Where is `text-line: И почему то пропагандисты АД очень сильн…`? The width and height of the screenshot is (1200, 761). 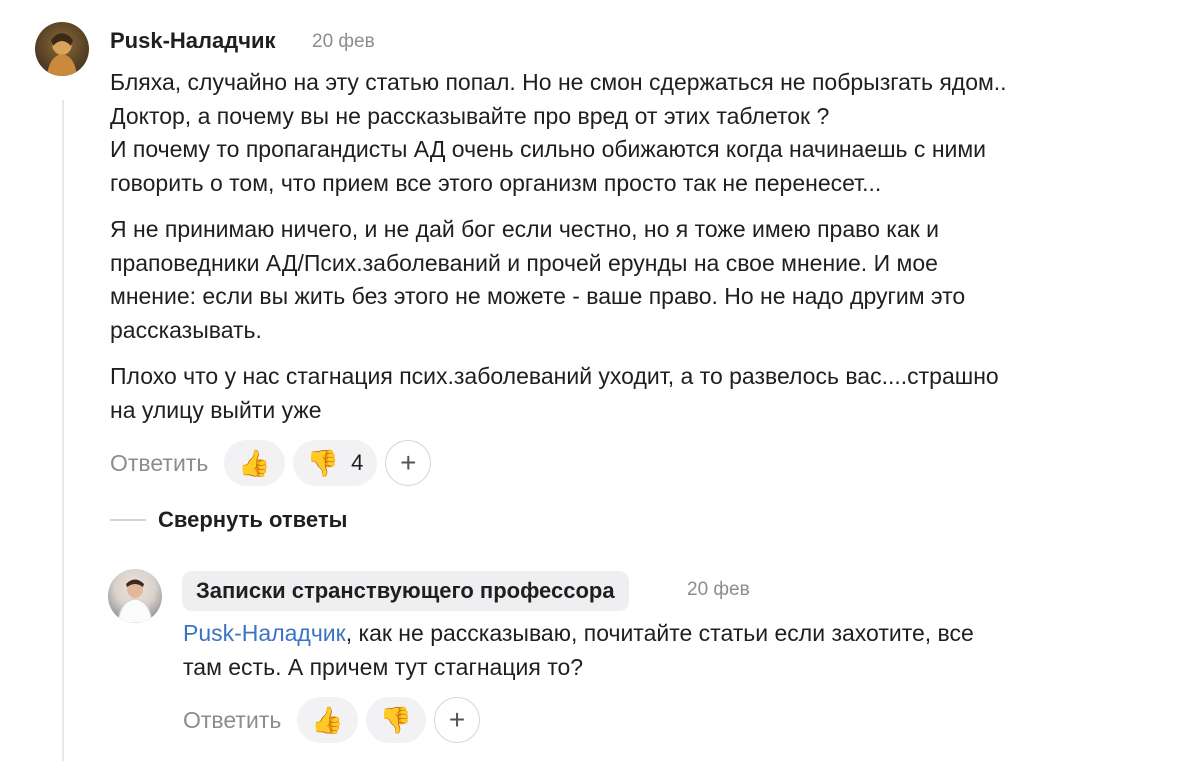
text-line: И почему то пропагандисты АД очень сильн… is located at coordinates (548, 149).